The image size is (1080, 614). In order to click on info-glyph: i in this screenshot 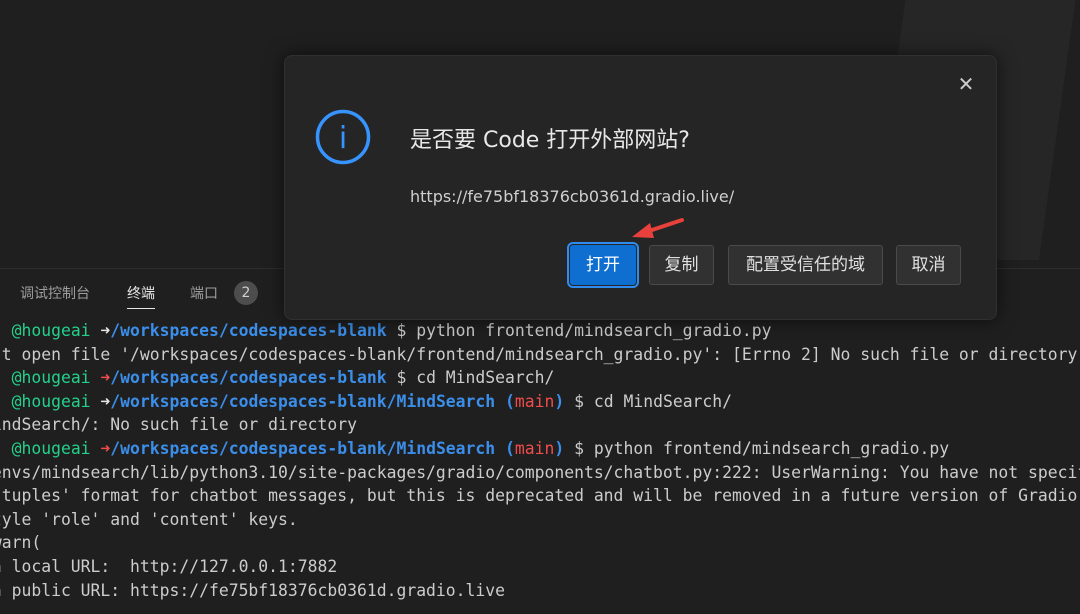, I will do `click(343, 138)`.